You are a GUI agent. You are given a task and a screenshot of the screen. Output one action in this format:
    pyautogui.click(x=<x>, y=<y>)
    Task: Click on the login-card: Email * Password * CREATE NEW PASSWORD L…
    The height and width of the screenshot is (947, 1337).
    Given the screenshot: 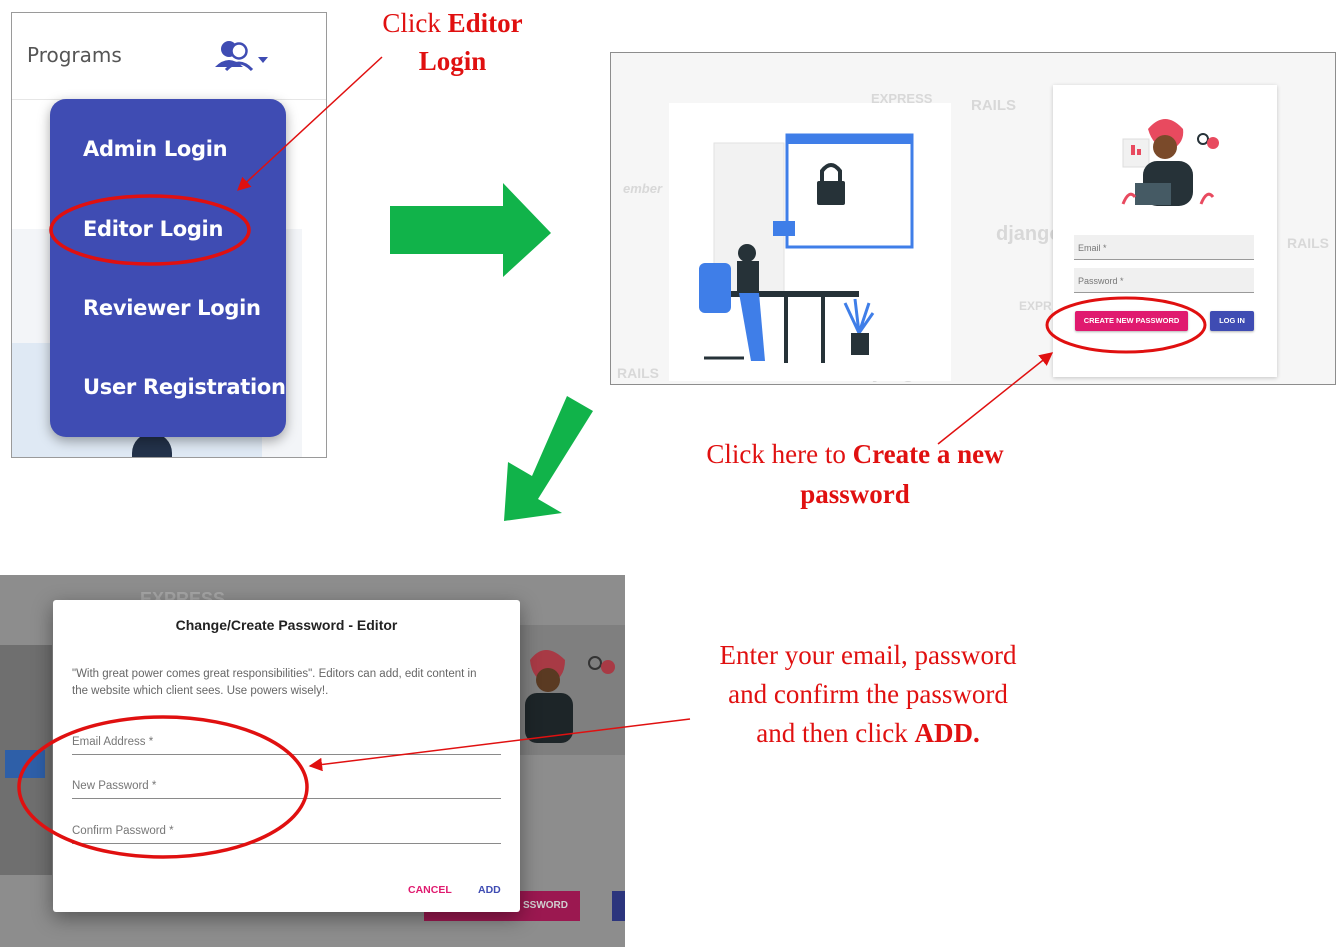 What is the action you would take?
    pyautogui.click(x=1165, y=231)
    